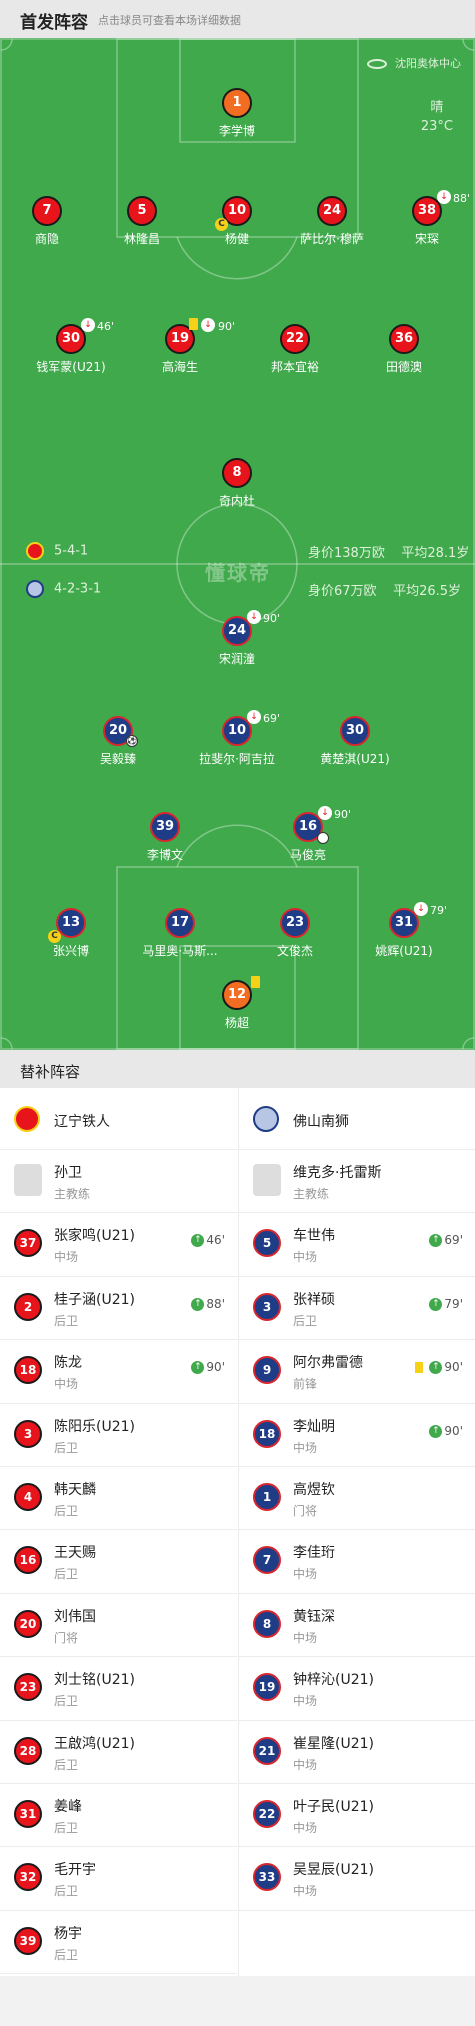 Image resolution: width=475 pixels, height=2026 pixels. Describe the element at coordinates (295, 349) in the screenshot. I see `player-home: 22 邦本宜裕` at that location.